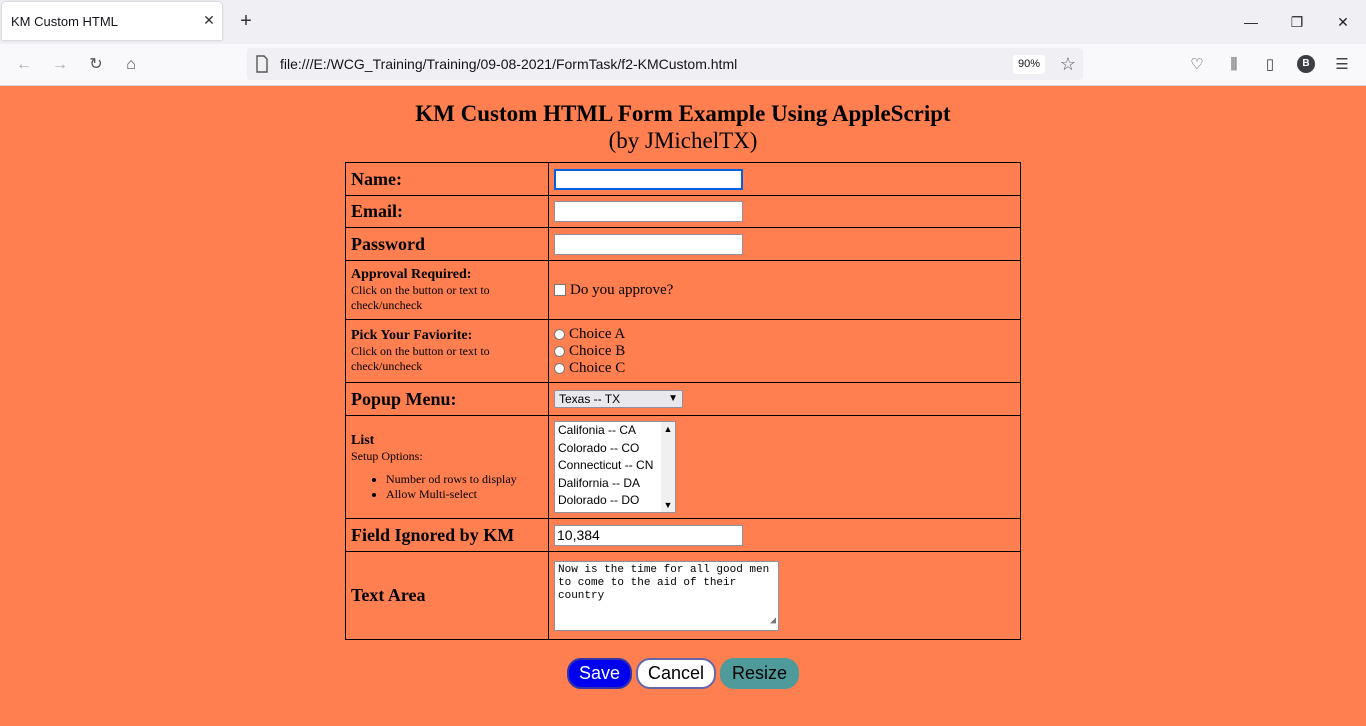 This screenshot has width=1366, height=726. I want to click on password-label-cell: Password, so click(447, 244).